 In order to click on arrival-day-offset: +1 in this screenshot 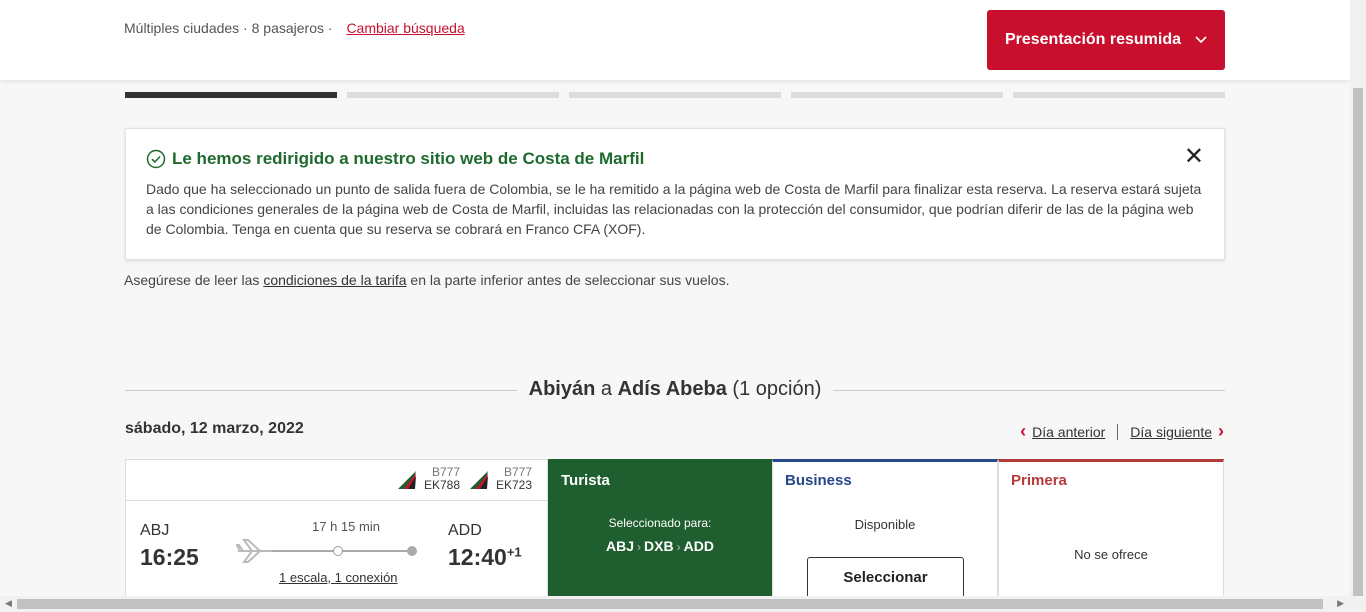, I will do `click(514, 552)`.